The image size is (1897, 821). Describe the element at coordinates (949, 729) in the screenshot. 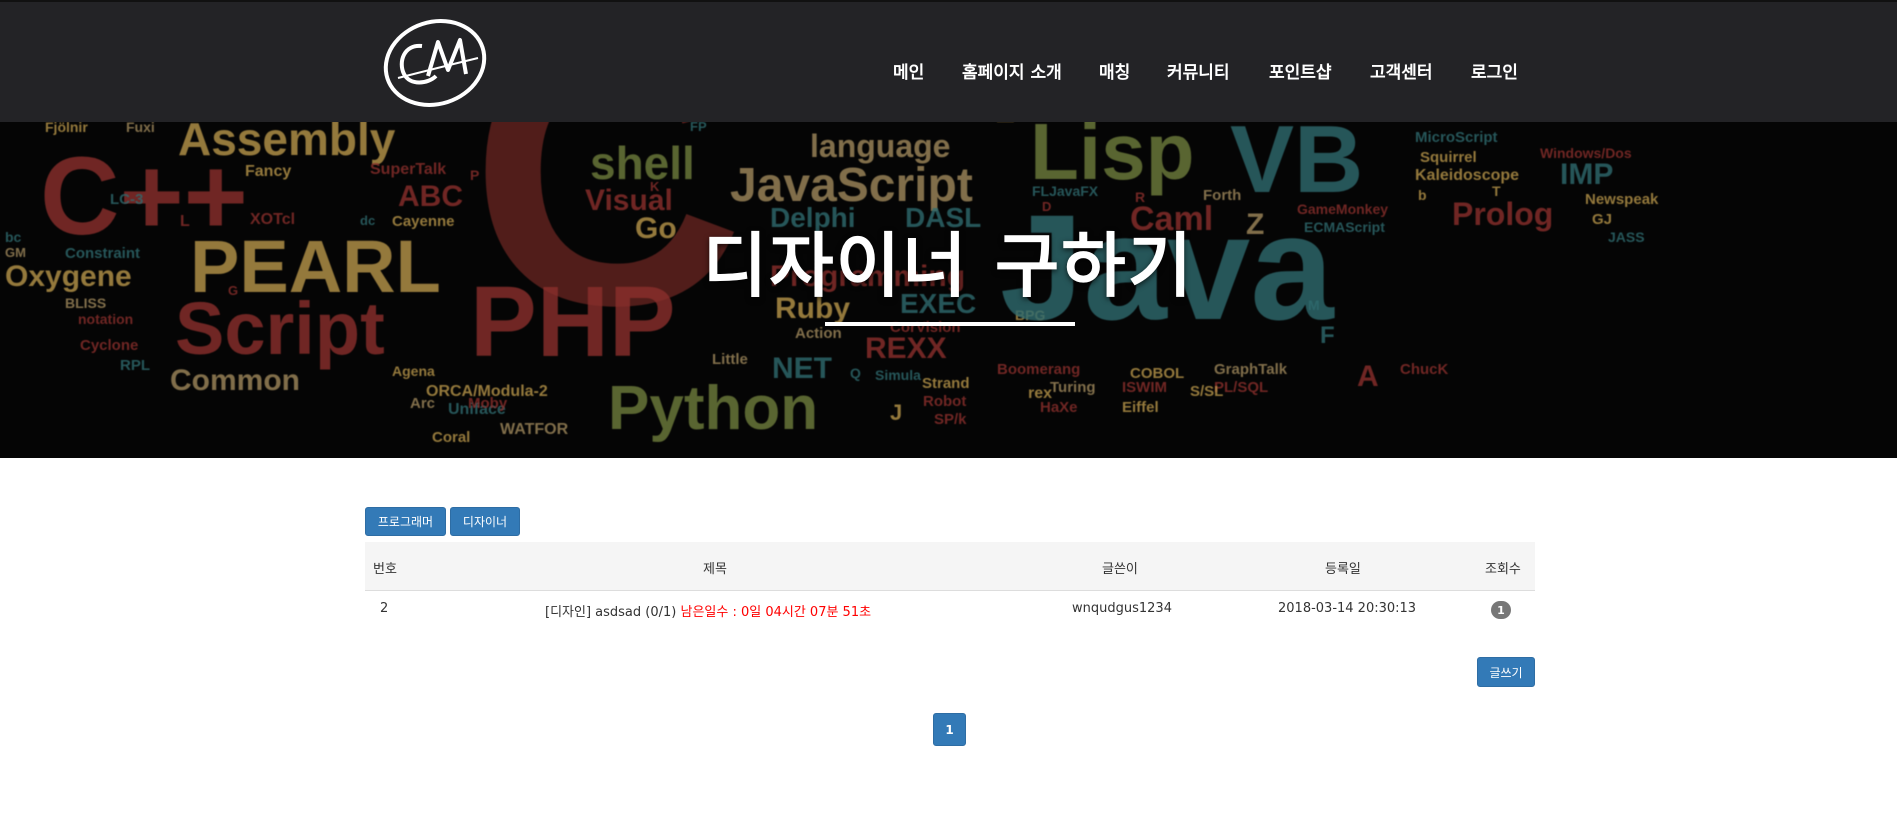

I see `pagination-page-1: 1` at that location.